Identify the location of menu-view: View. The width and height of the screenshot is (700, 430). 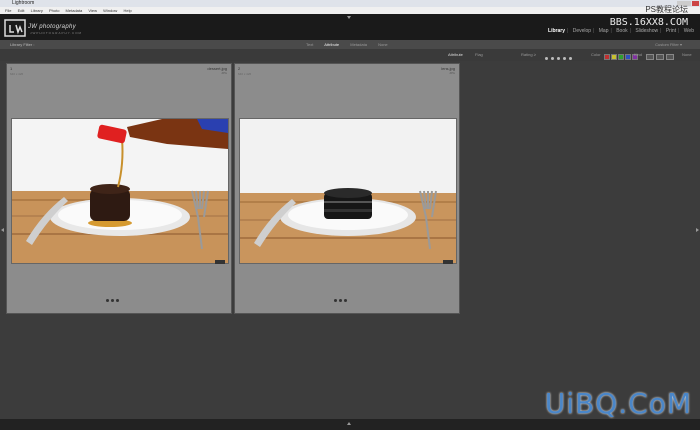
(92, 10).